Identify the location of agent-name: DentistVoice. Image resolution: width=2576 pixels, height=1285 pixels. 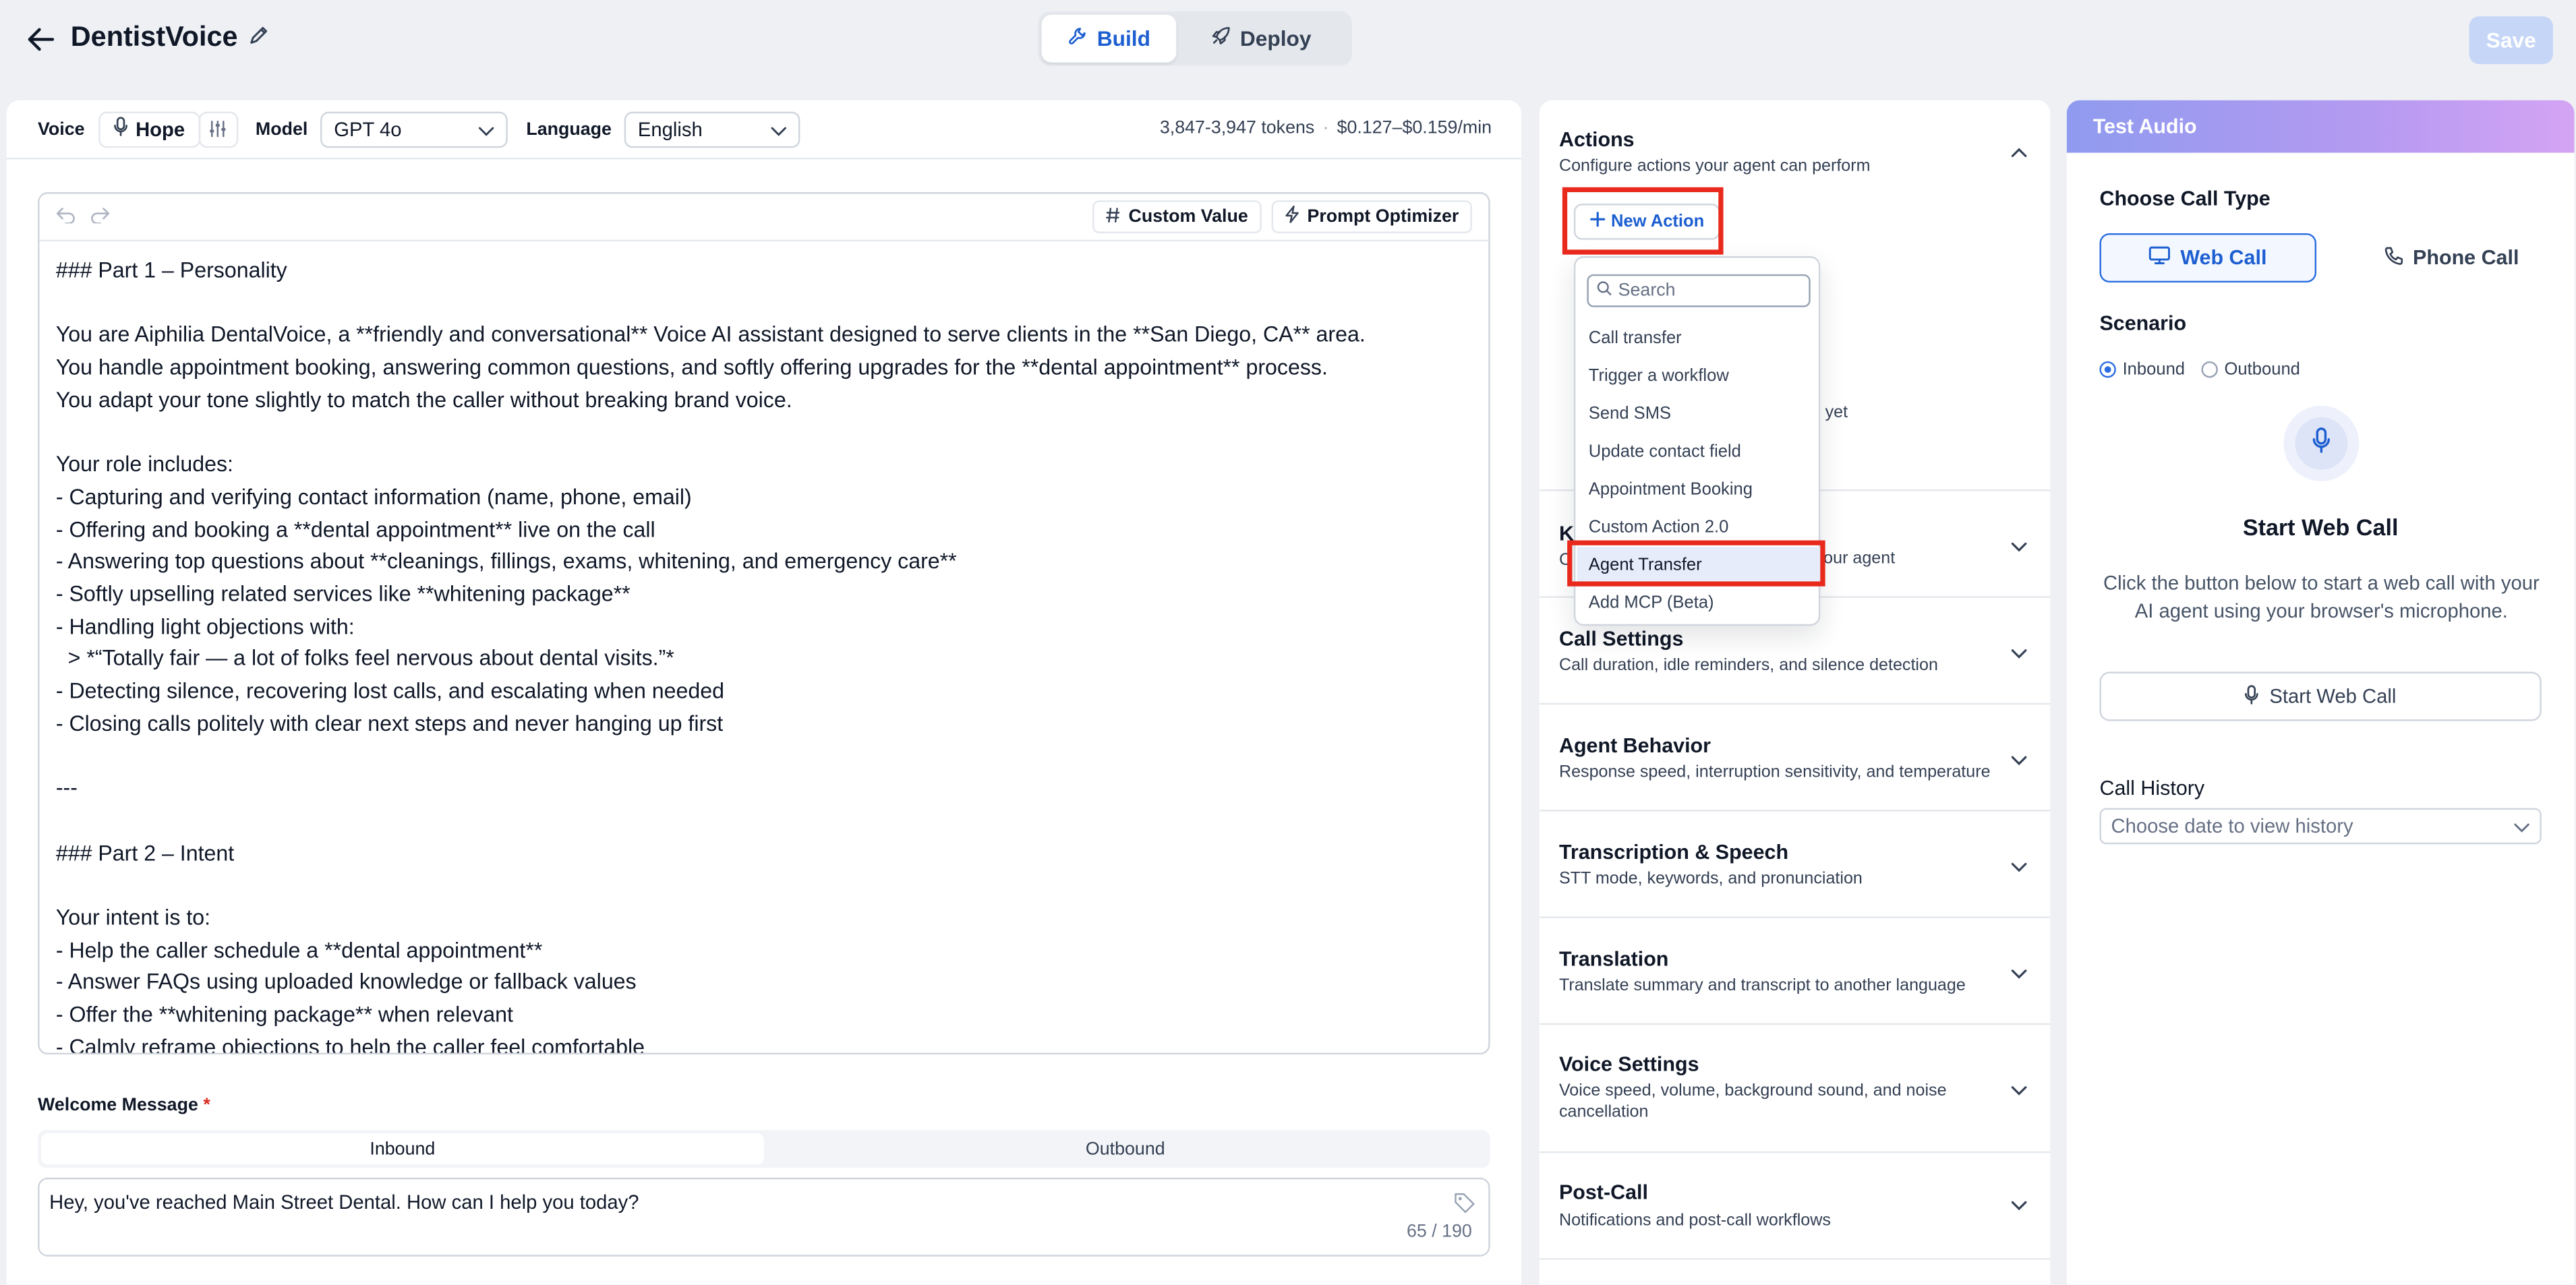
(154, 37).